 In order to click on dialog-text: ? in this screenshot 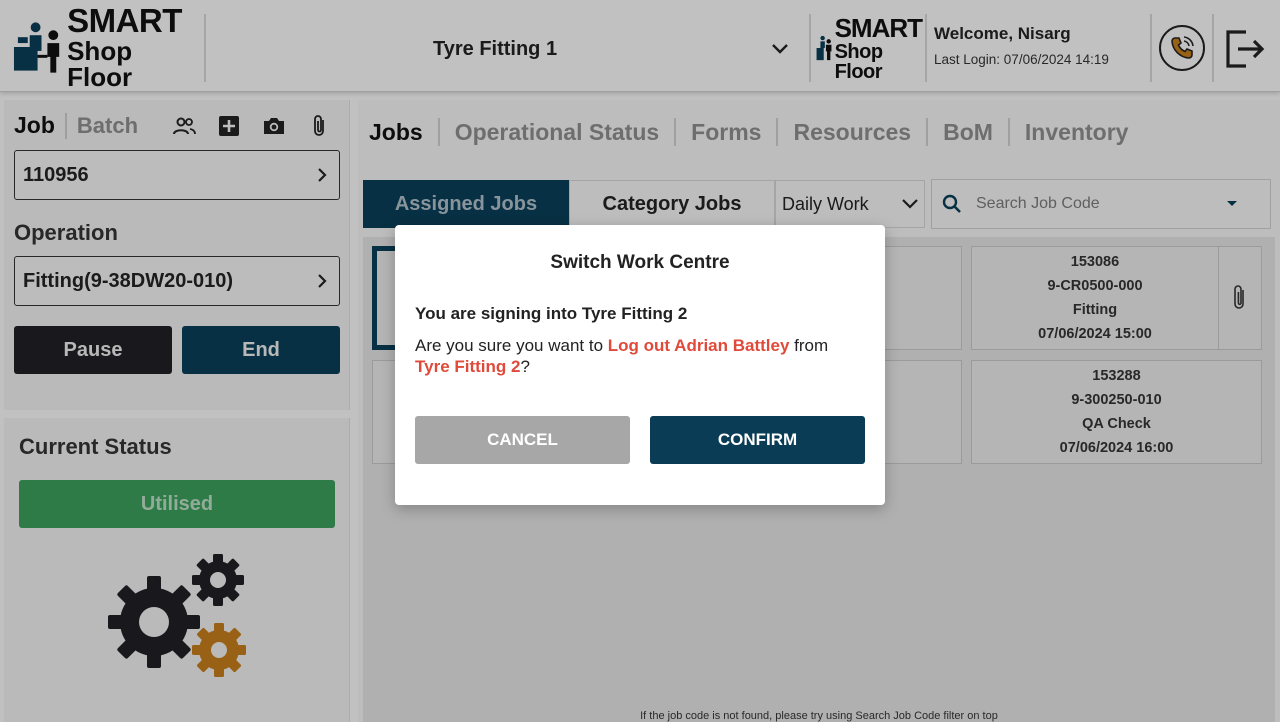, I will do `click(525, 366)`.